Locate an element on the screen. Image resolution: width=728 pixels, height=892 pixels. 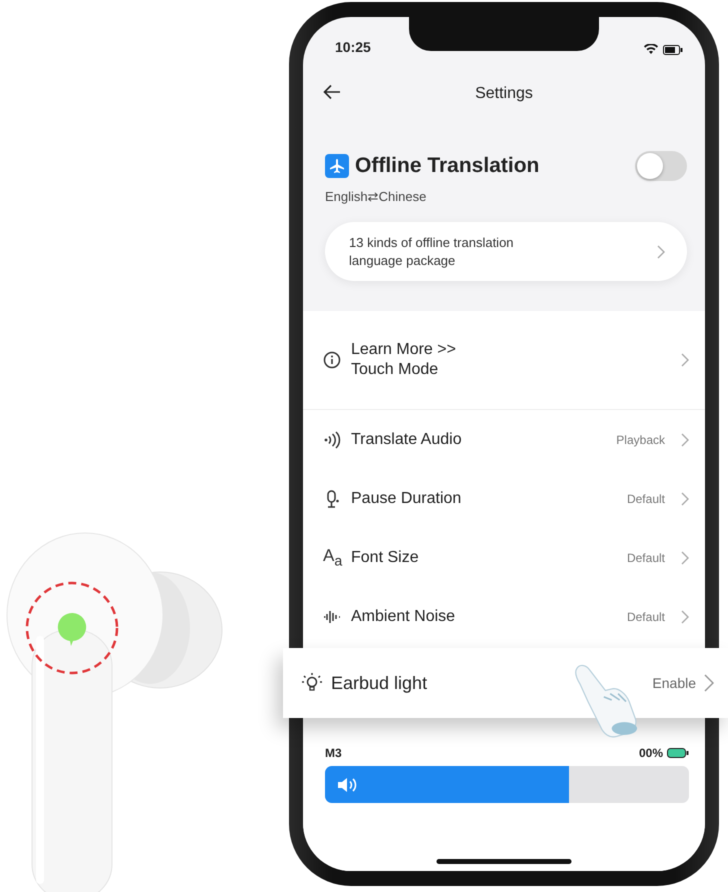
battery-percent: 00% is located at coordinates (650, 753).